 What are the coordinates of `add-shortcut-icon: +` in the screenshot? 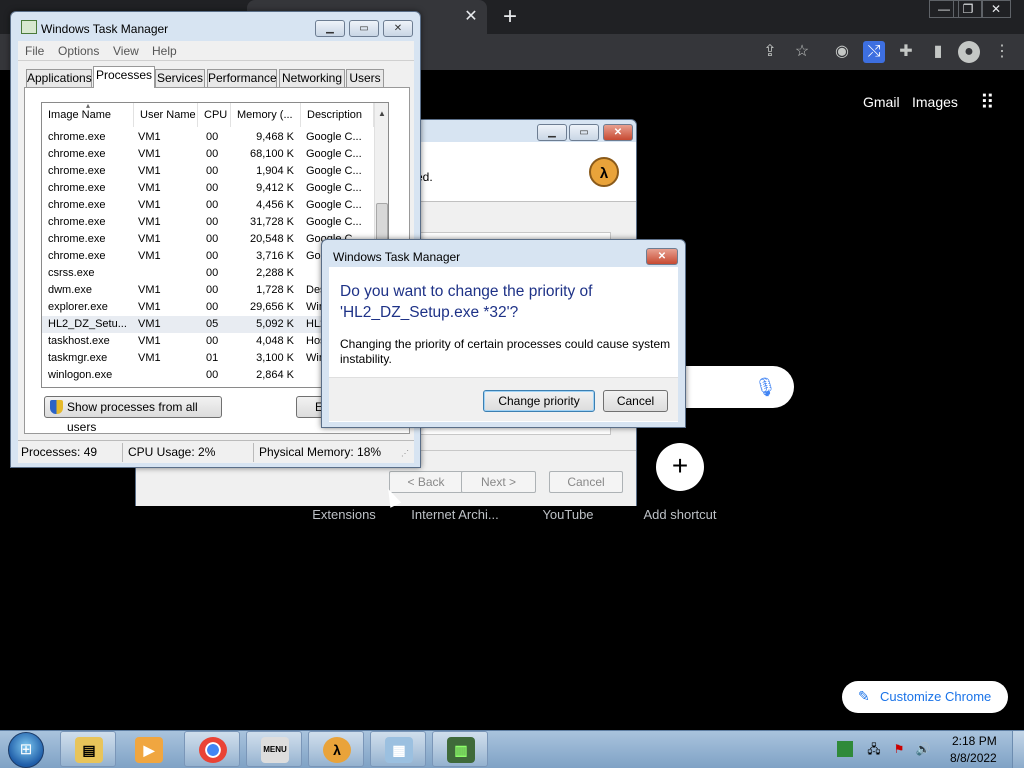 It's located at (680, 467).